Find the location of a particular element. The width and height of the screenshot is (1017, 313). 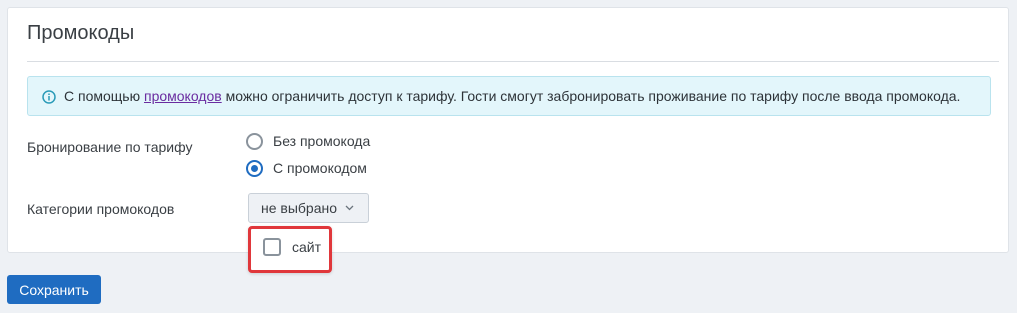

divider is located at coordinates (513, 61).